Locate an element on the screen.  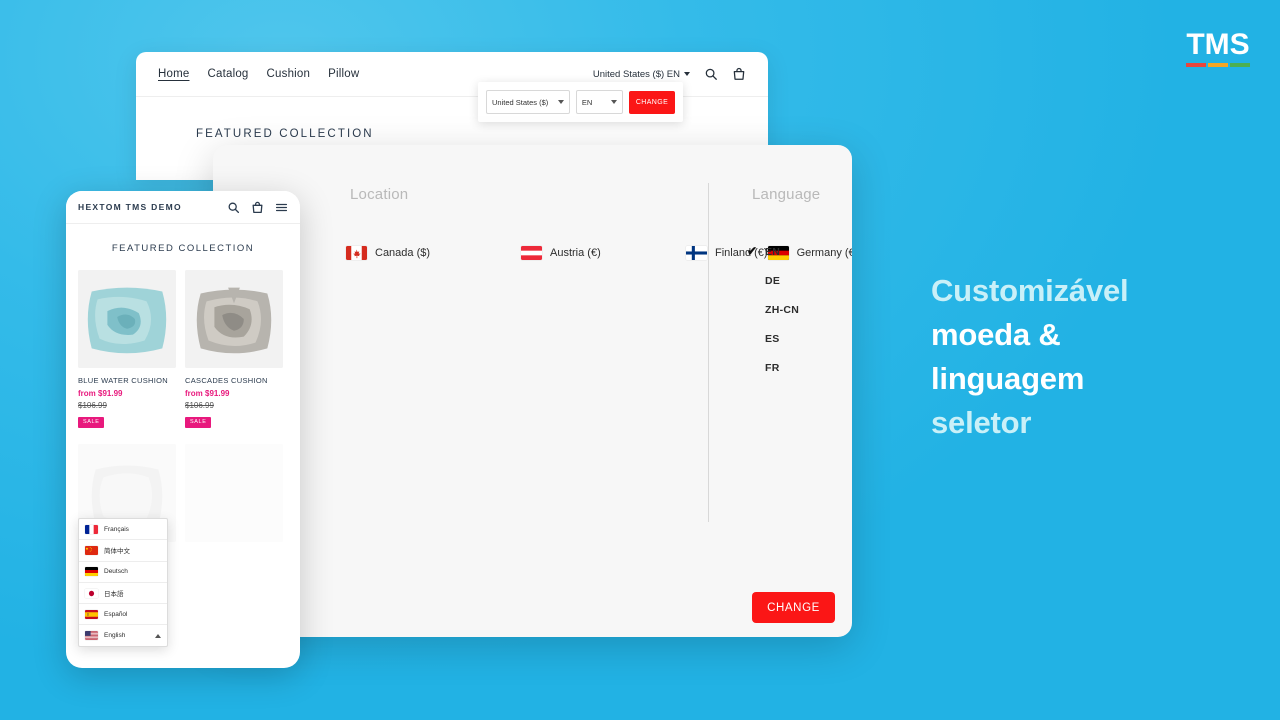
language-item: FR is located at coordinates (802, 367).